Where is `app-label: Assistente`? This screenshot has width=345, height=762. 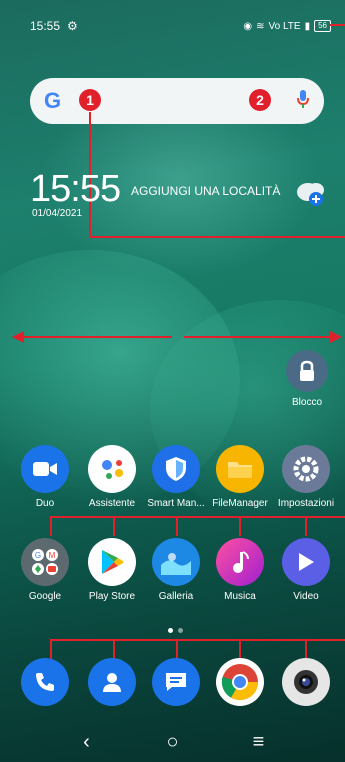 app-label: Assistente is located at coordinates (112, 503).